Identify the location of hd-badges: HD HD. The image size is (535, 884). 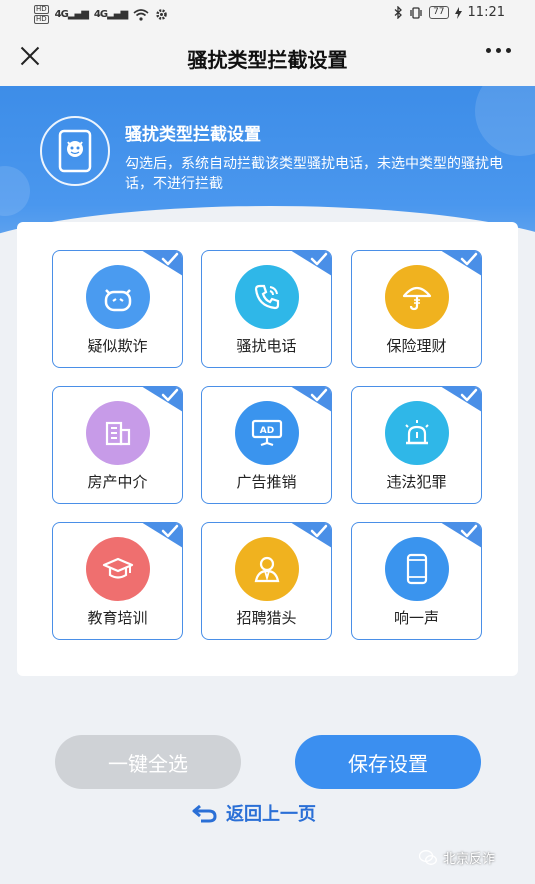
(41, 14).